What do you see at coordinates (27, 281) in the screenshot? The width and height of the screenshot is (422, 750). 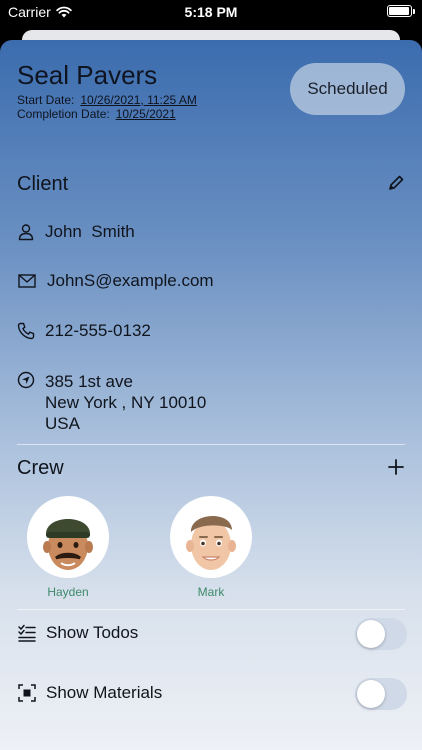 I see `envelope-icon` at bounding box center [27, 281].